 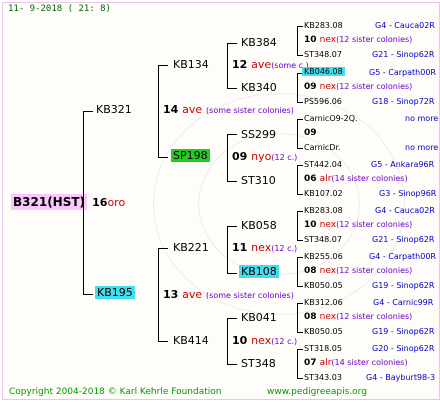 What do you see at coordinates (323, 102) in the screenshot?
I see `ancestor-id: PS596.06` at bounding box center [323, 102].